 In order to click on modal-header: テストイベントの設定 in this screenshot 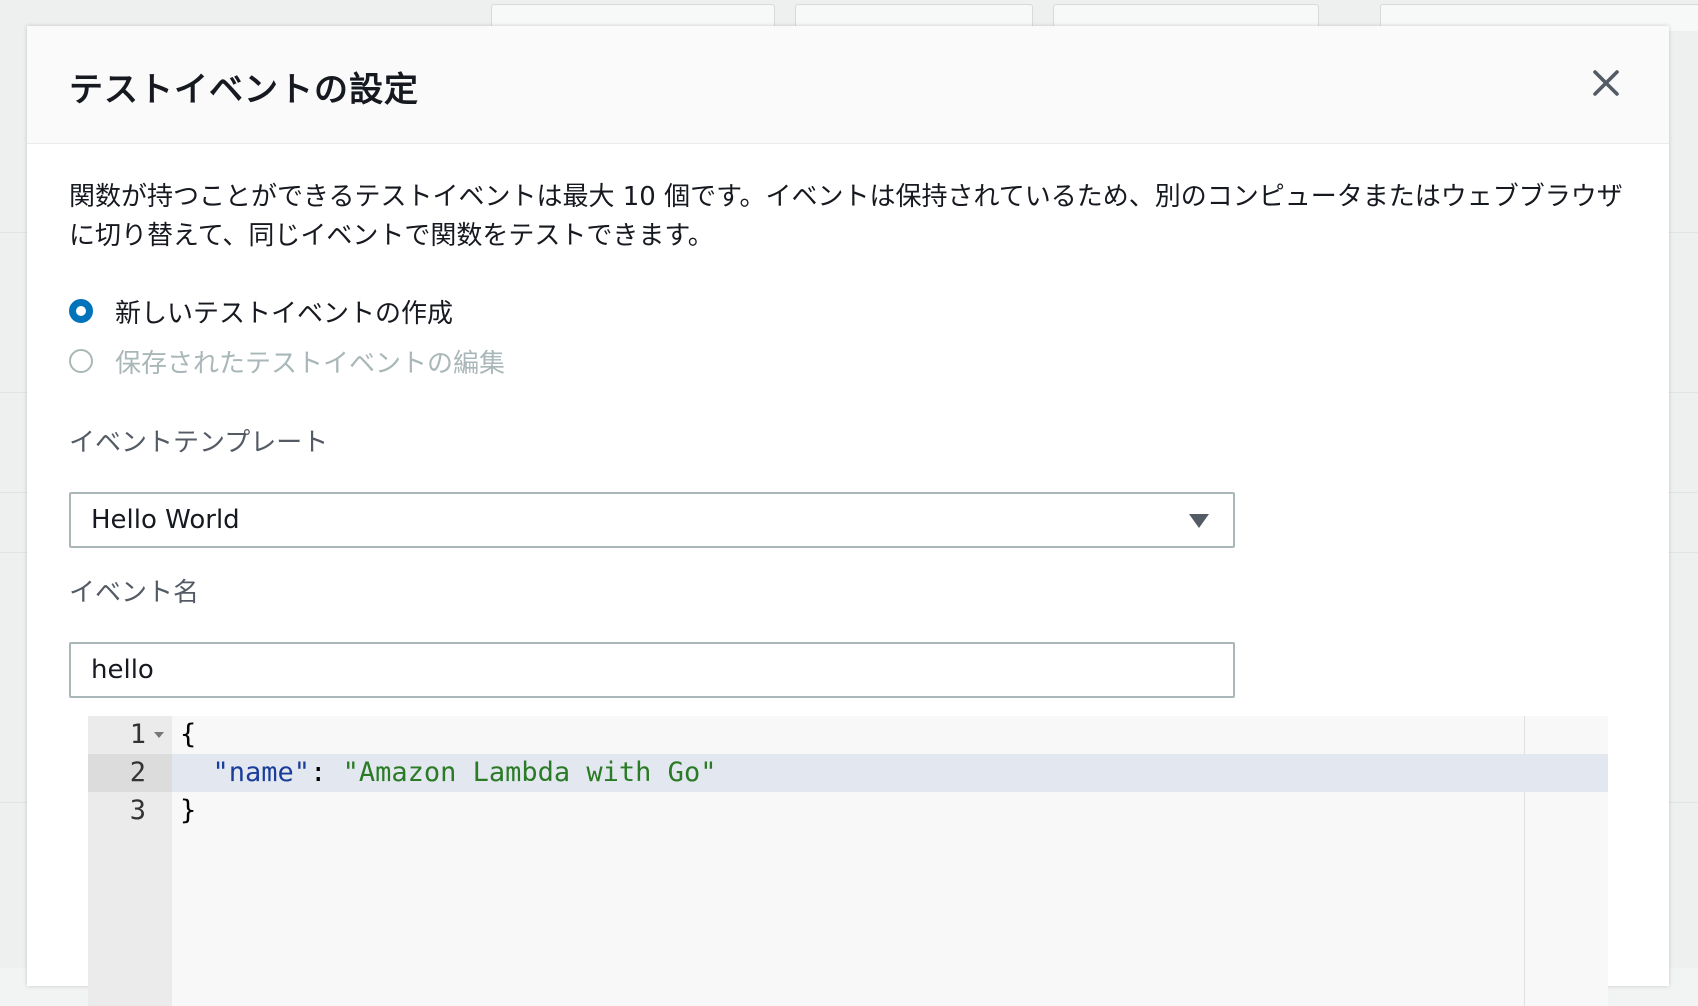, I will do `click(848, 85)`.